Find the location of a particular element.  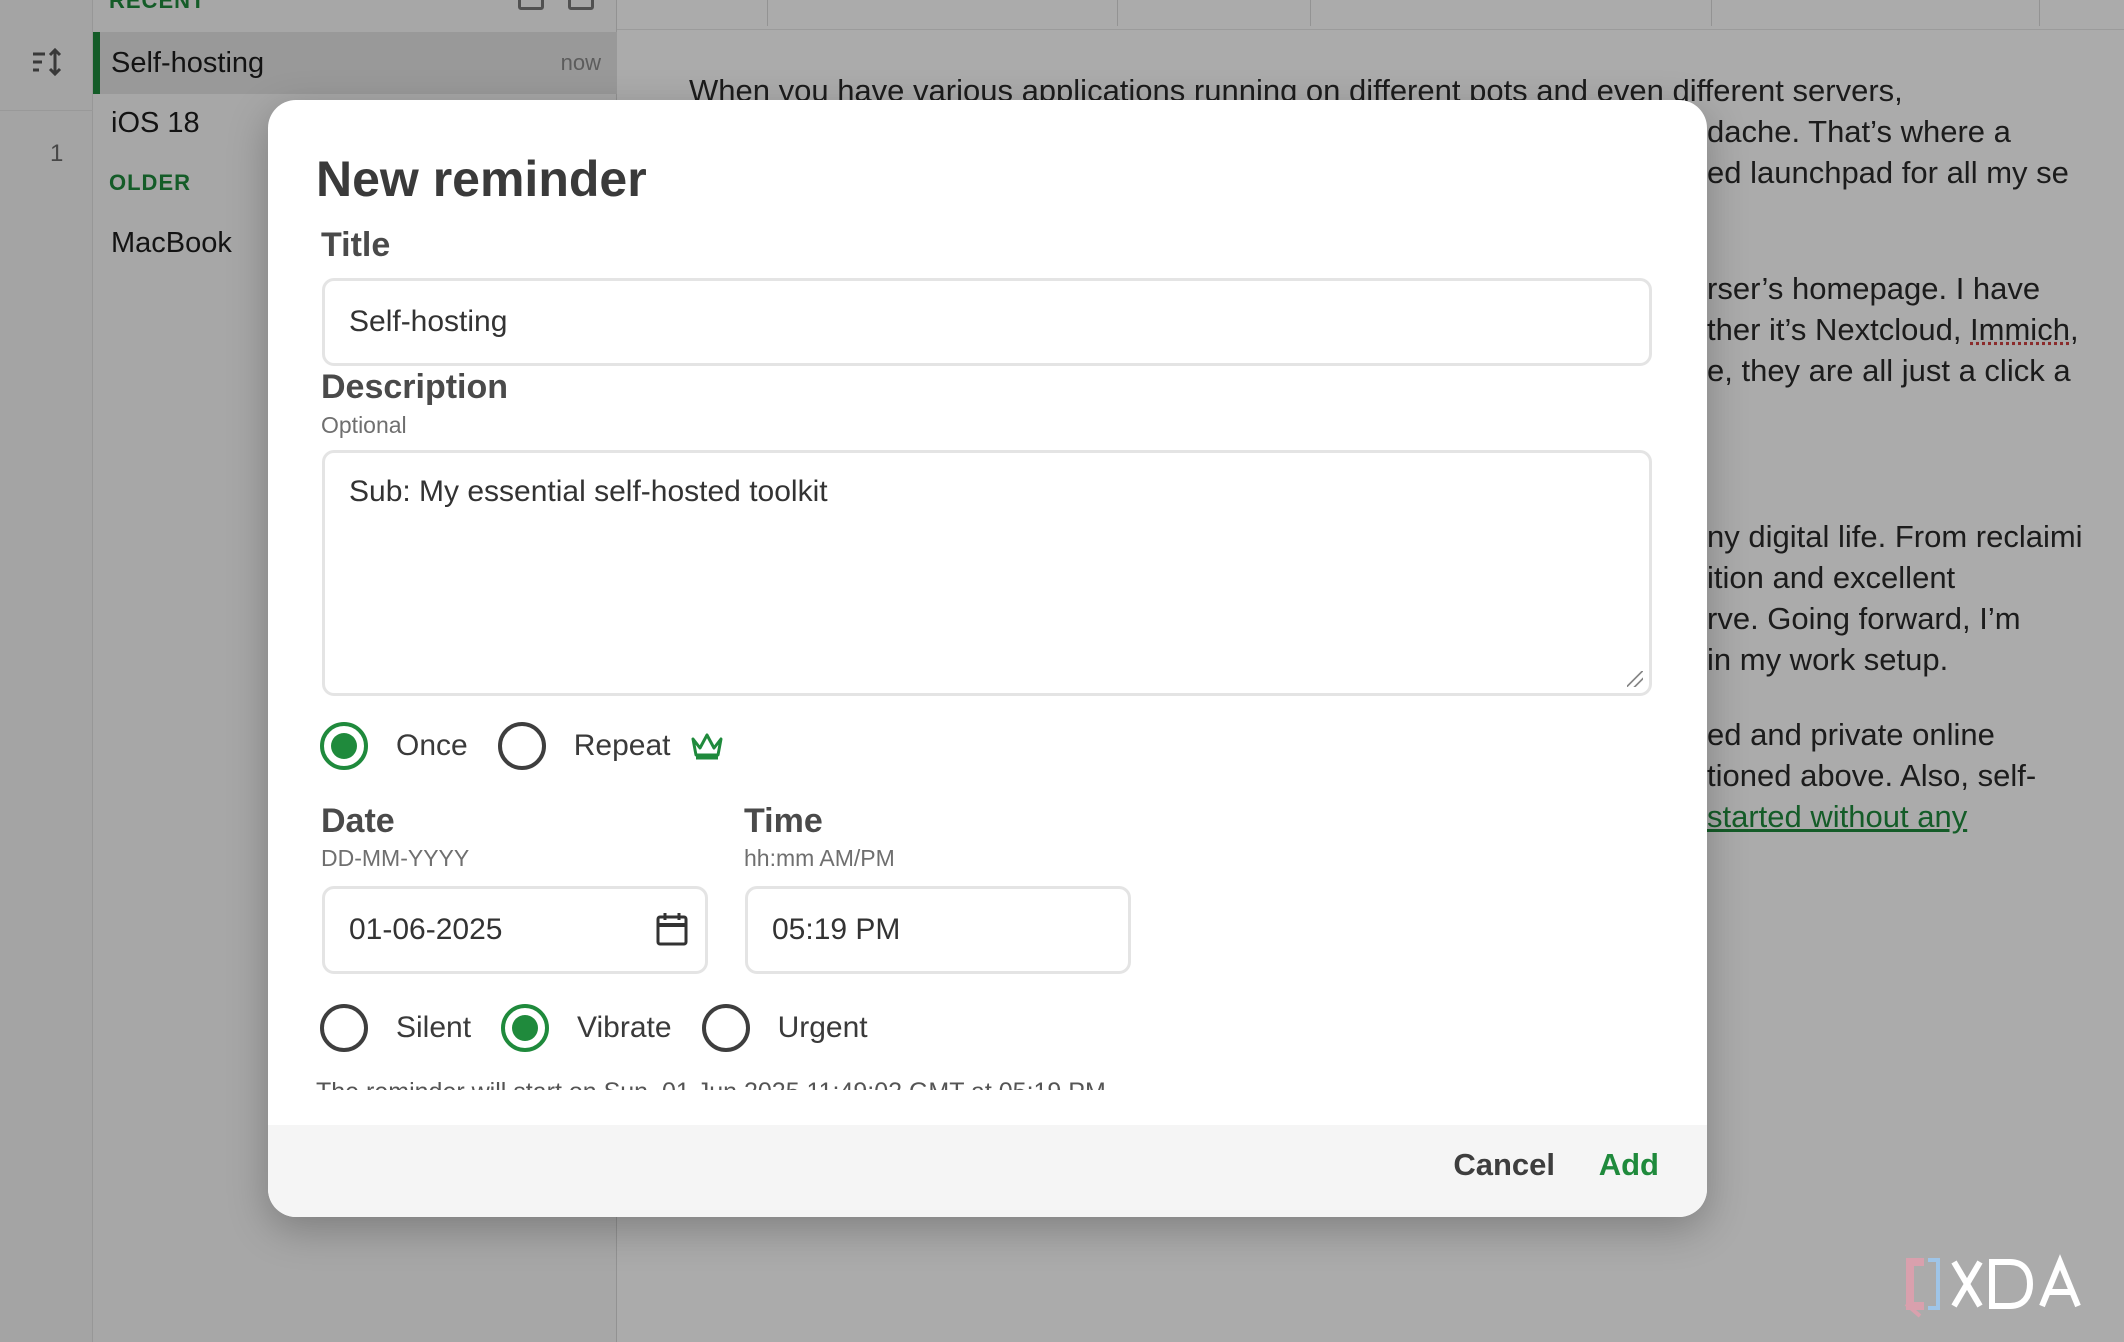

time-input: 05:19 PM is located at coordinates (938, 930).